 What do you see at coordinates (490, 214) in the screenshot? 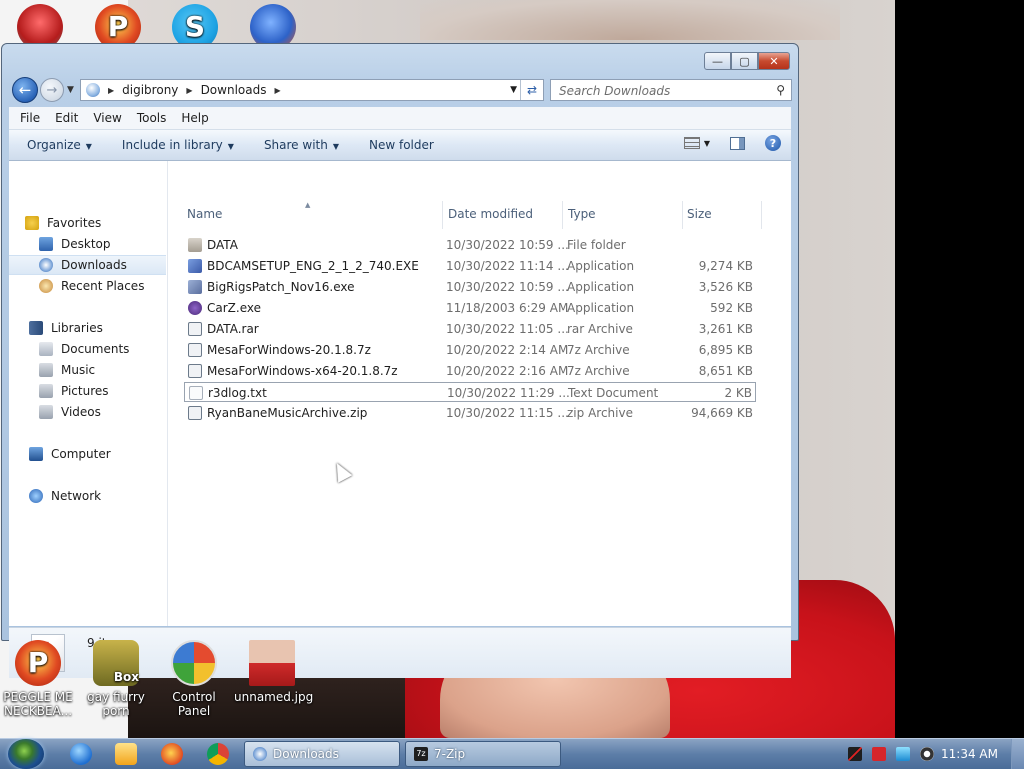
I see `column-header-date-modified: Date modified` at bounding box center [490, 214].